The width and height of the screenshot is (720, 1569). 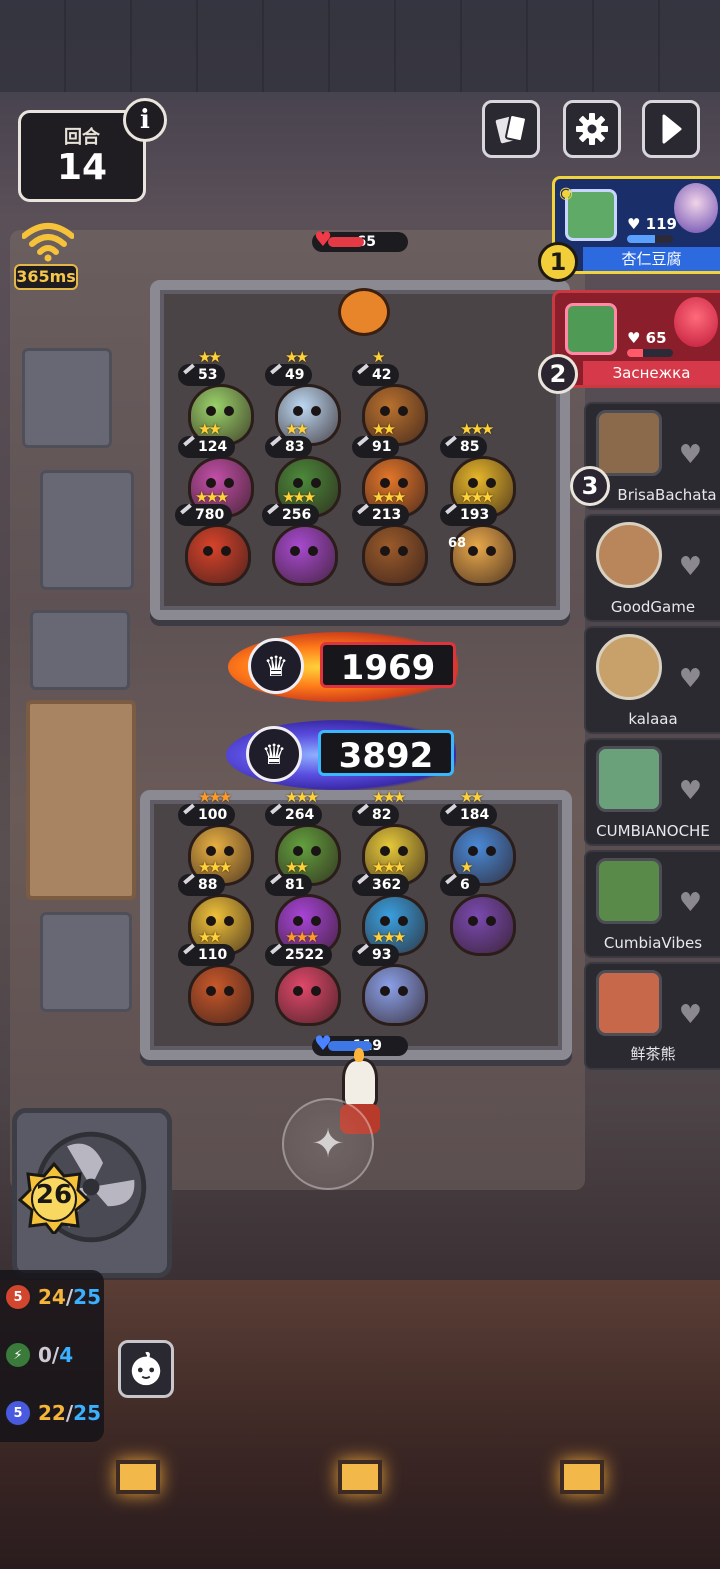 What do you see at coordinates (653, 943) in the screenshot?
I see `player-name: CumbiaVibes` at bounding box center [653, 943].